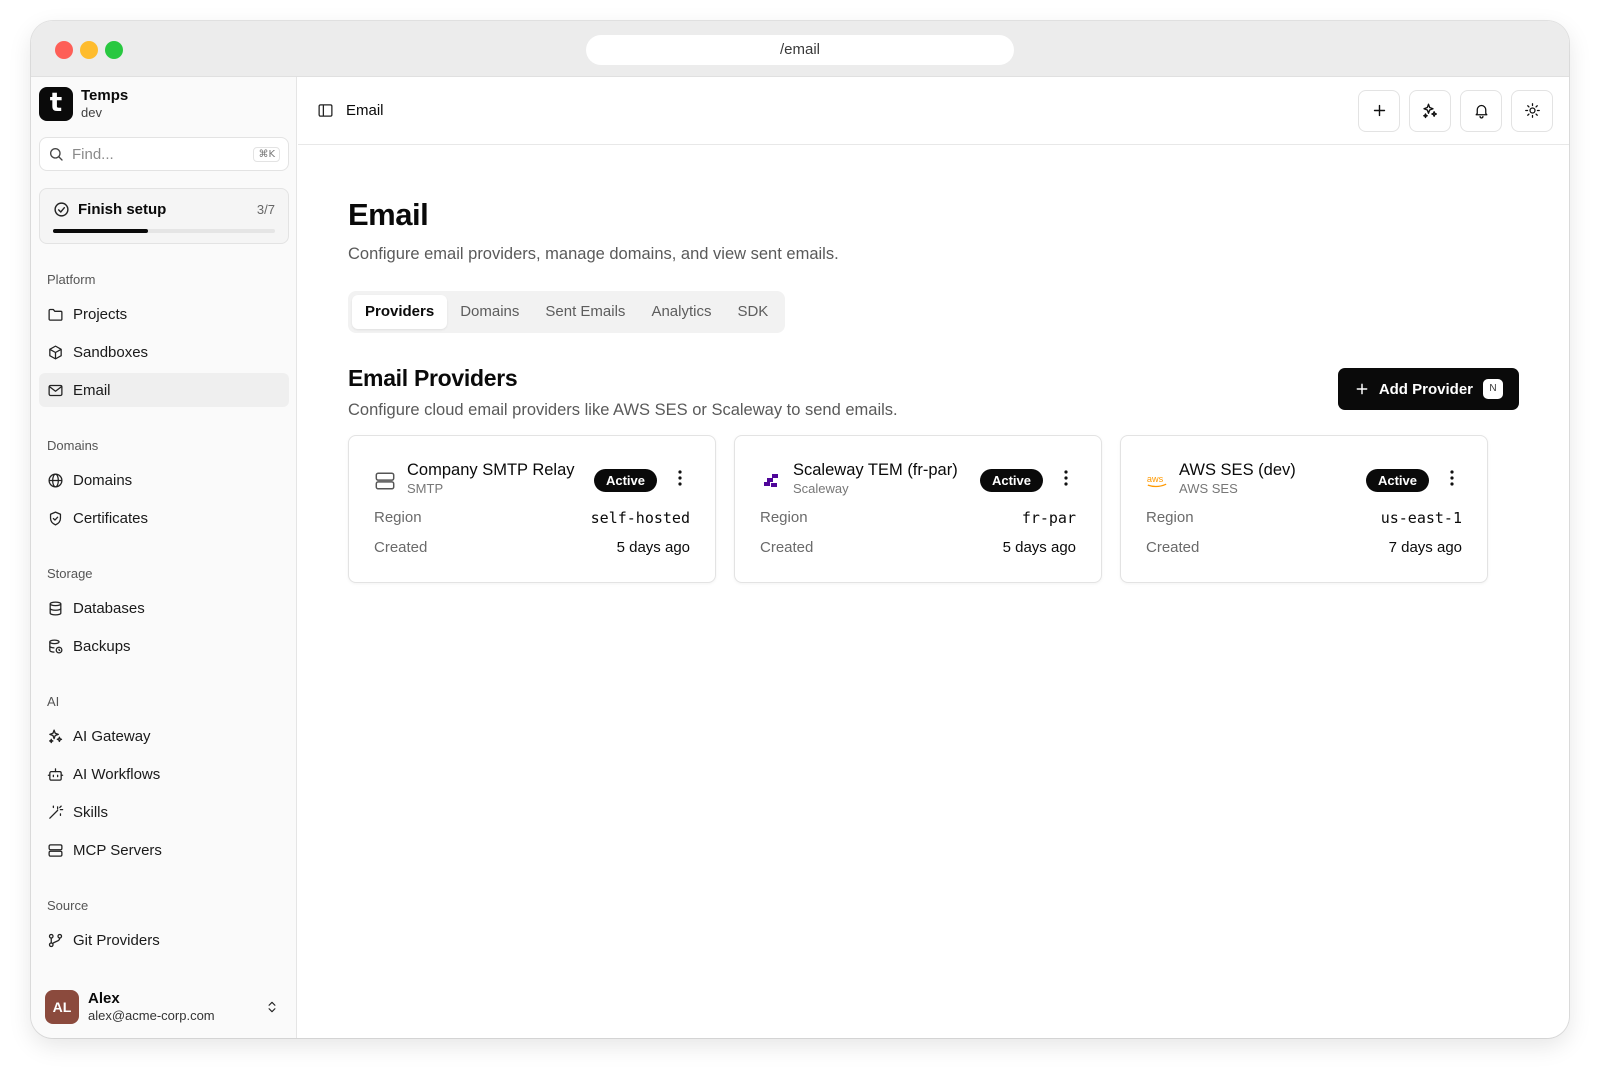 The image size is (1600, 1078). What do you see at coordinates (55, 480) in the screenshot?
I see `globe-icon` at bounding box center [55, 480].